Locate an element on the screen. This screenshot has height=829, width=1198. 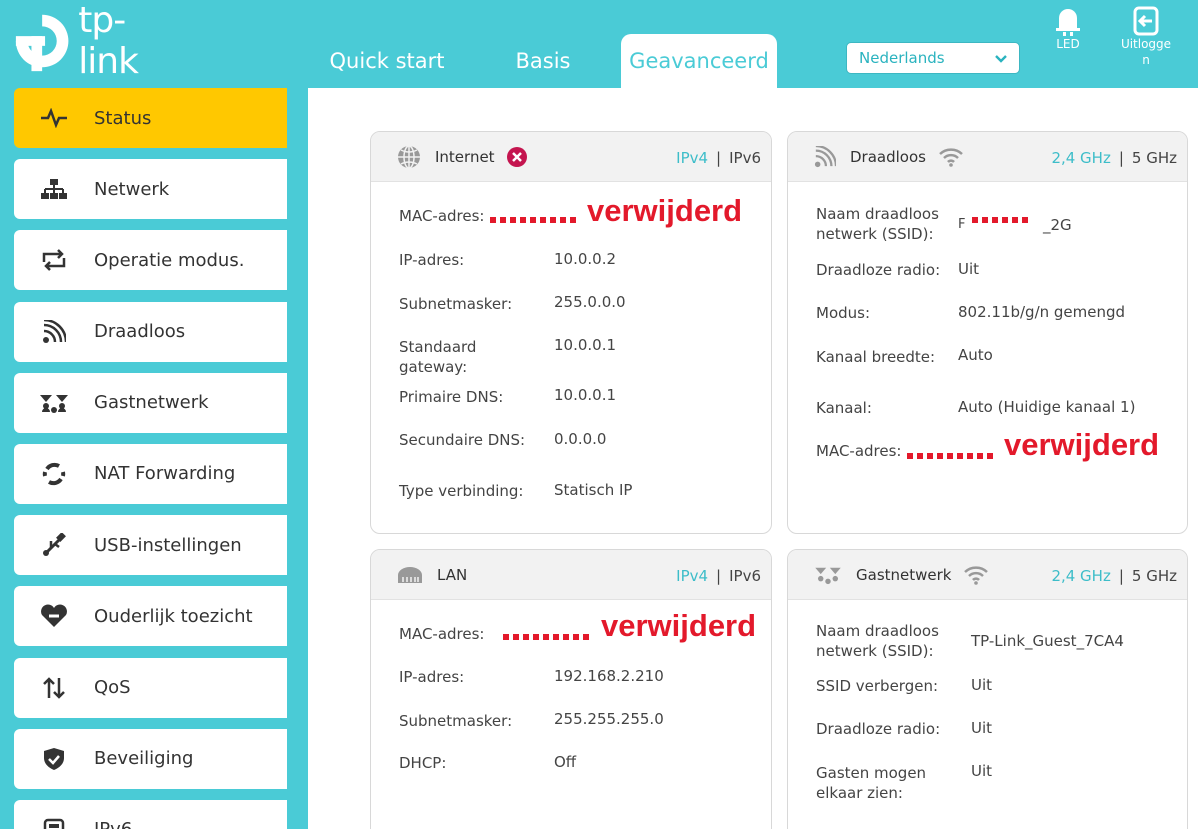
sidebar-item-beveiliging: Beveiliging is located at coordinates (150, 758).